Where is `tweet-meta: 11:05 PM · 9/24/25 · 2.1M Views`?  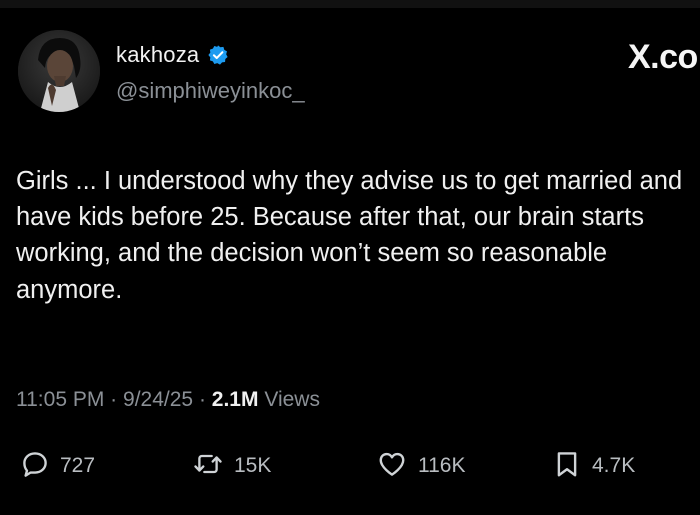
tweet-meta: 11:05 PM · 9/24/25 · 2.1M Views is located at coordinates (168, 400).